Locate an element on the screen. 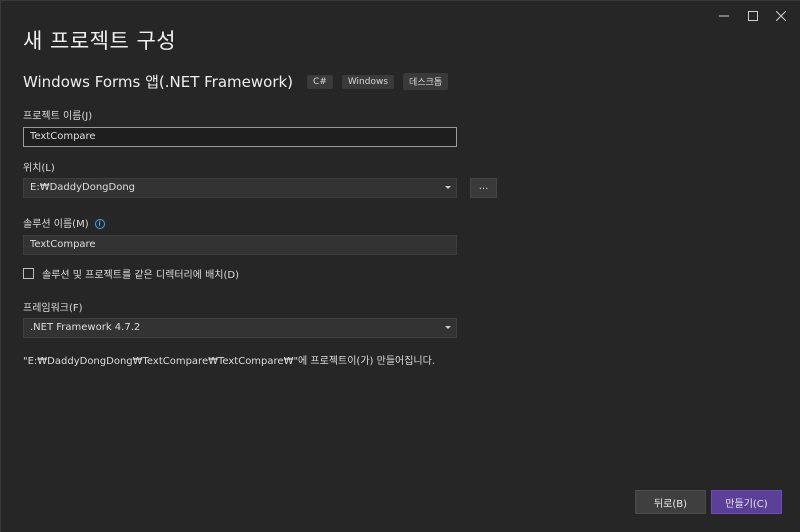 This screenshot has height=532, width=800. close-icon is located at coordinates (781, 16).